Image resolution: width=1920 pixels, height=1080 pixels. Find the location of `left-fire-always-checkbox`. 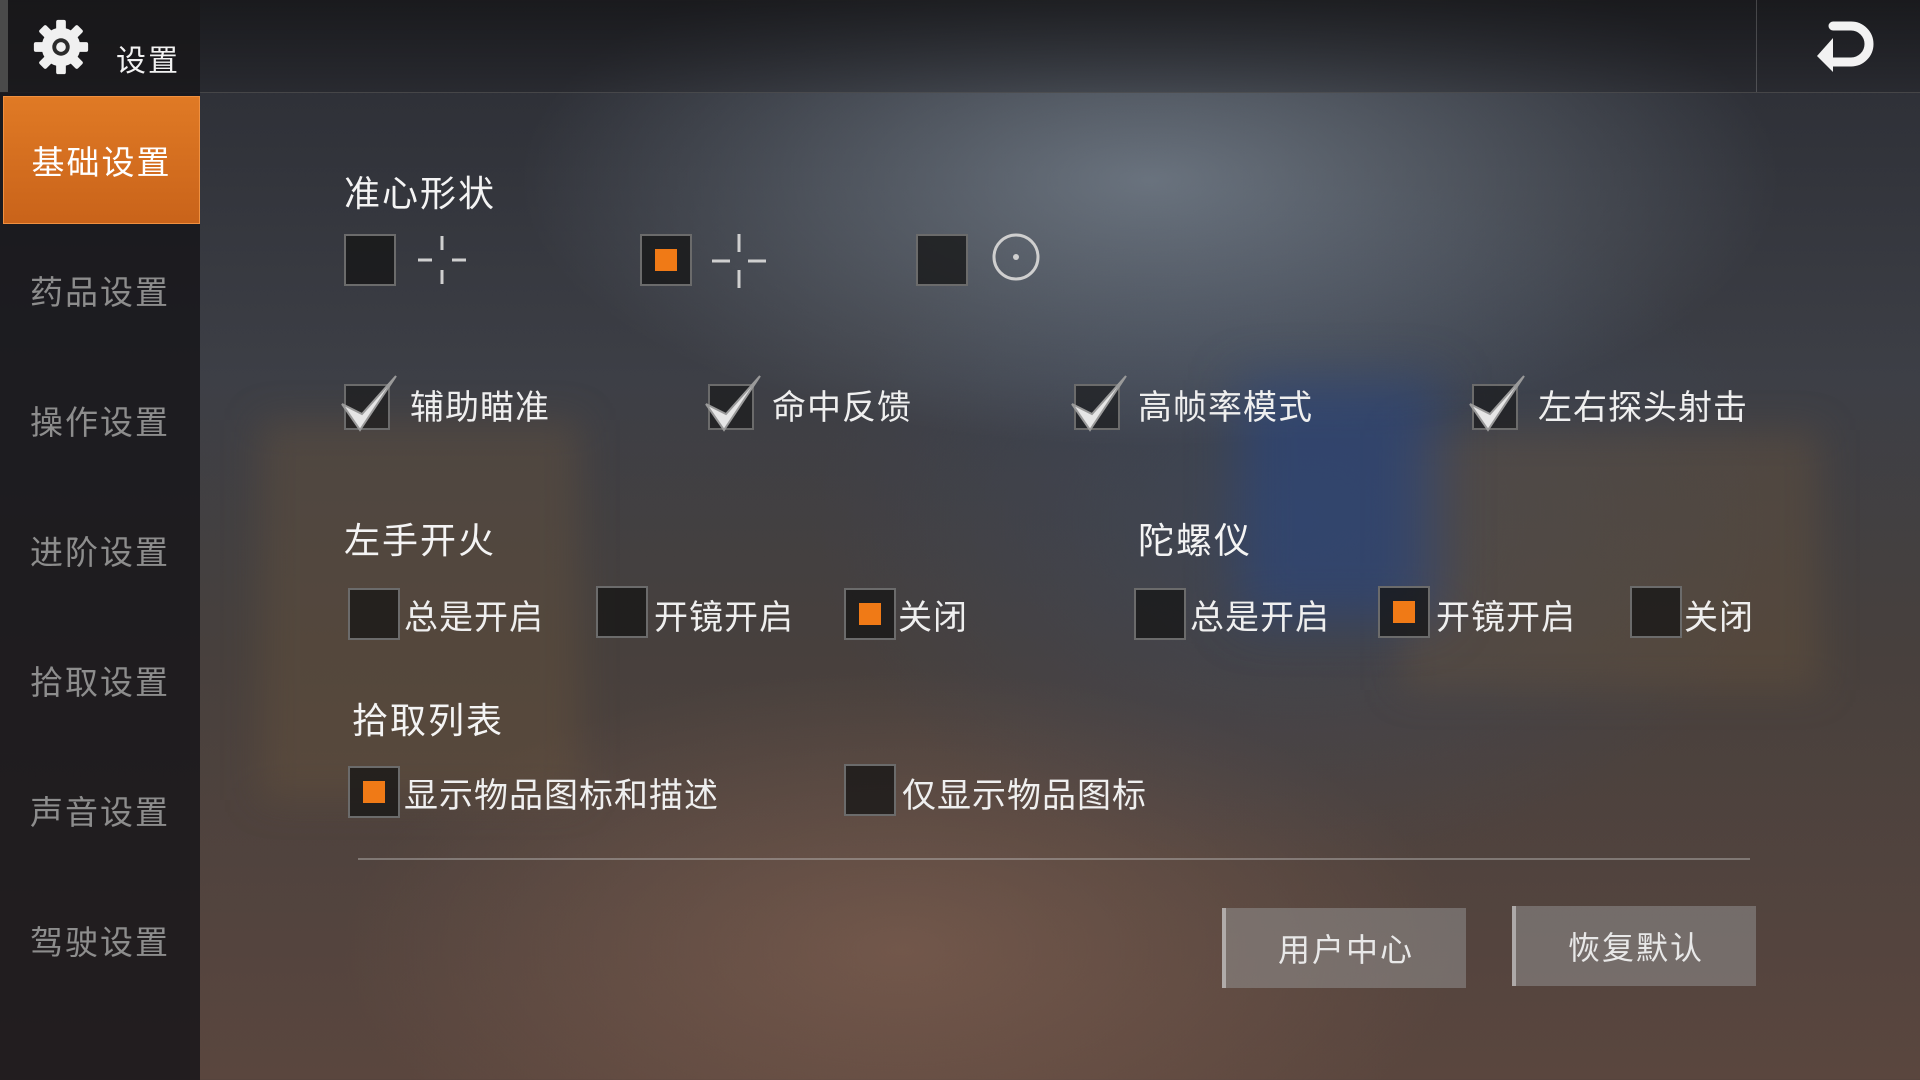

left-fire-always-checkbox is located at coordinates (374, 614).